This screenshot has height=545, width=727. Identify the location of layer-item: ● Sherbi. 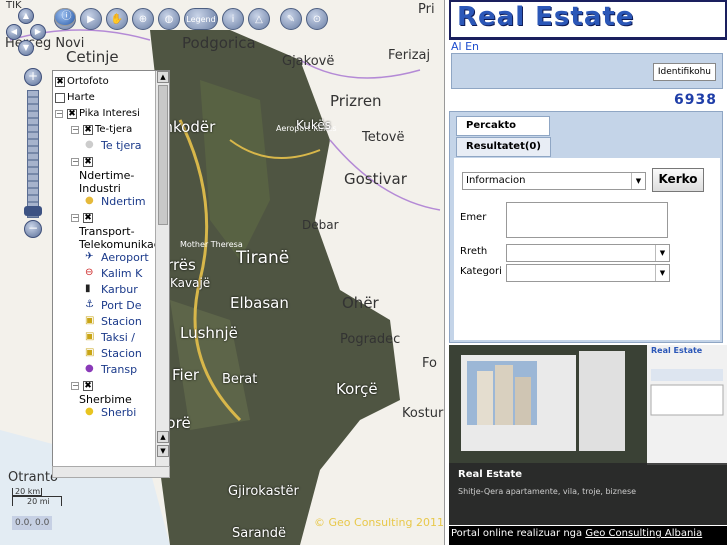
(120, 413).